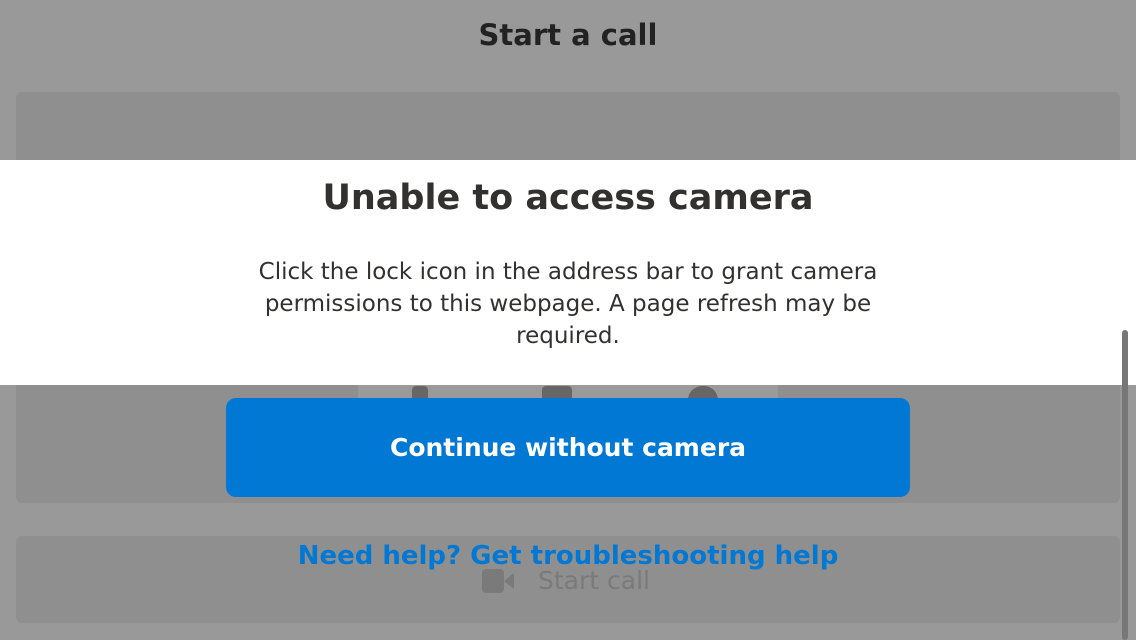  I want to click on continue-without-camera-button: Continue without camera, so click(568, 447).